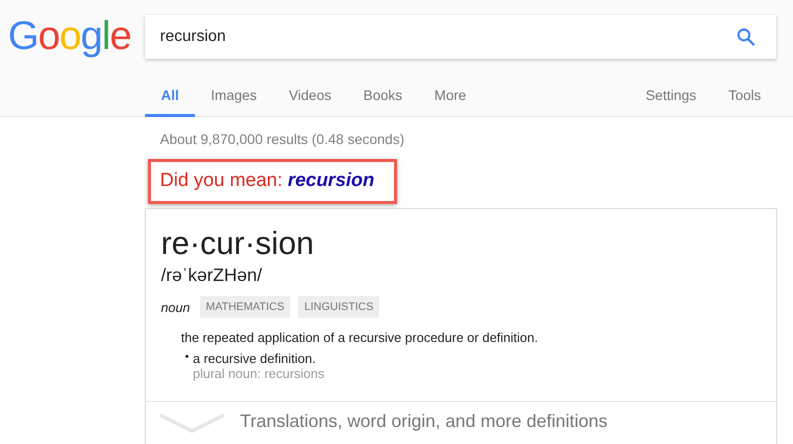  What do you see at coordinates (238, 243) in the screenshot?
I see `headword: re·cur·sion` at bounding box center [238, 243].